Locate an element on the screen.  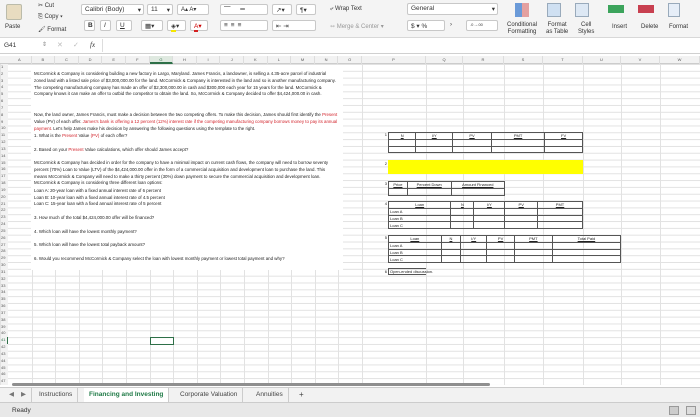
insert-button: Insert is located at coordinates (619, 27).